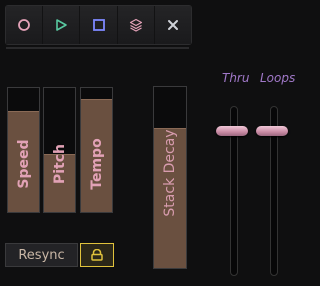 The height and width of the screenshot is (286, 320). What do you see at coordinates (23, 164) in the screenshot?
I see `speed-fader-label: Speed` at bounding box center [23, 164].